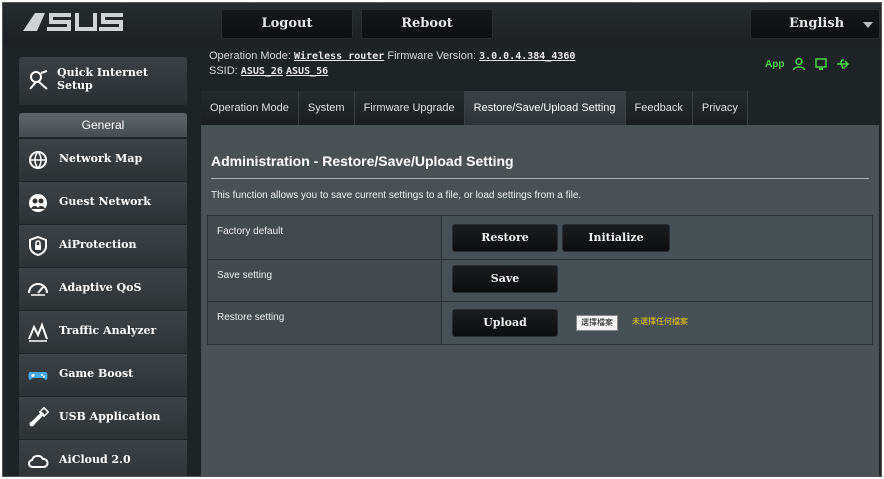 This screenshot has height=479, width=884. I want to click on sidebar-item-label: AiProtection, so click(98, 244).